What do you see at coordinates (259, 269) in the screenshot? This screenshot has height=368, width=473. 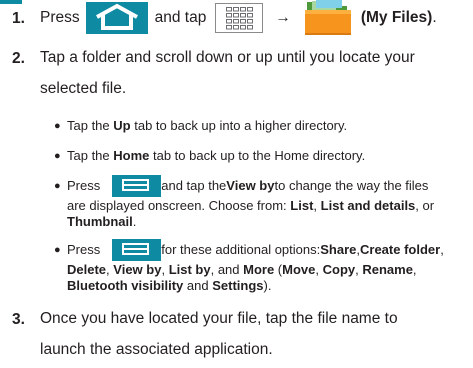 I see `more-option-label: More` at bounding box center [259, 269].